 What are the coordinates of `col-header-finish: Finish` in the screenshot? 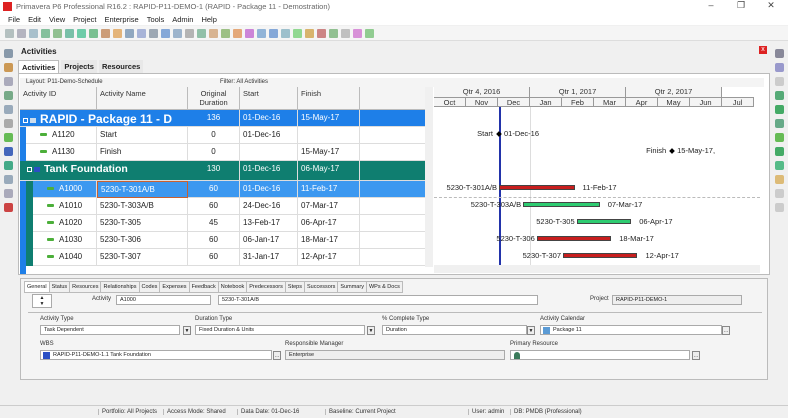 It's located at (329, 98).